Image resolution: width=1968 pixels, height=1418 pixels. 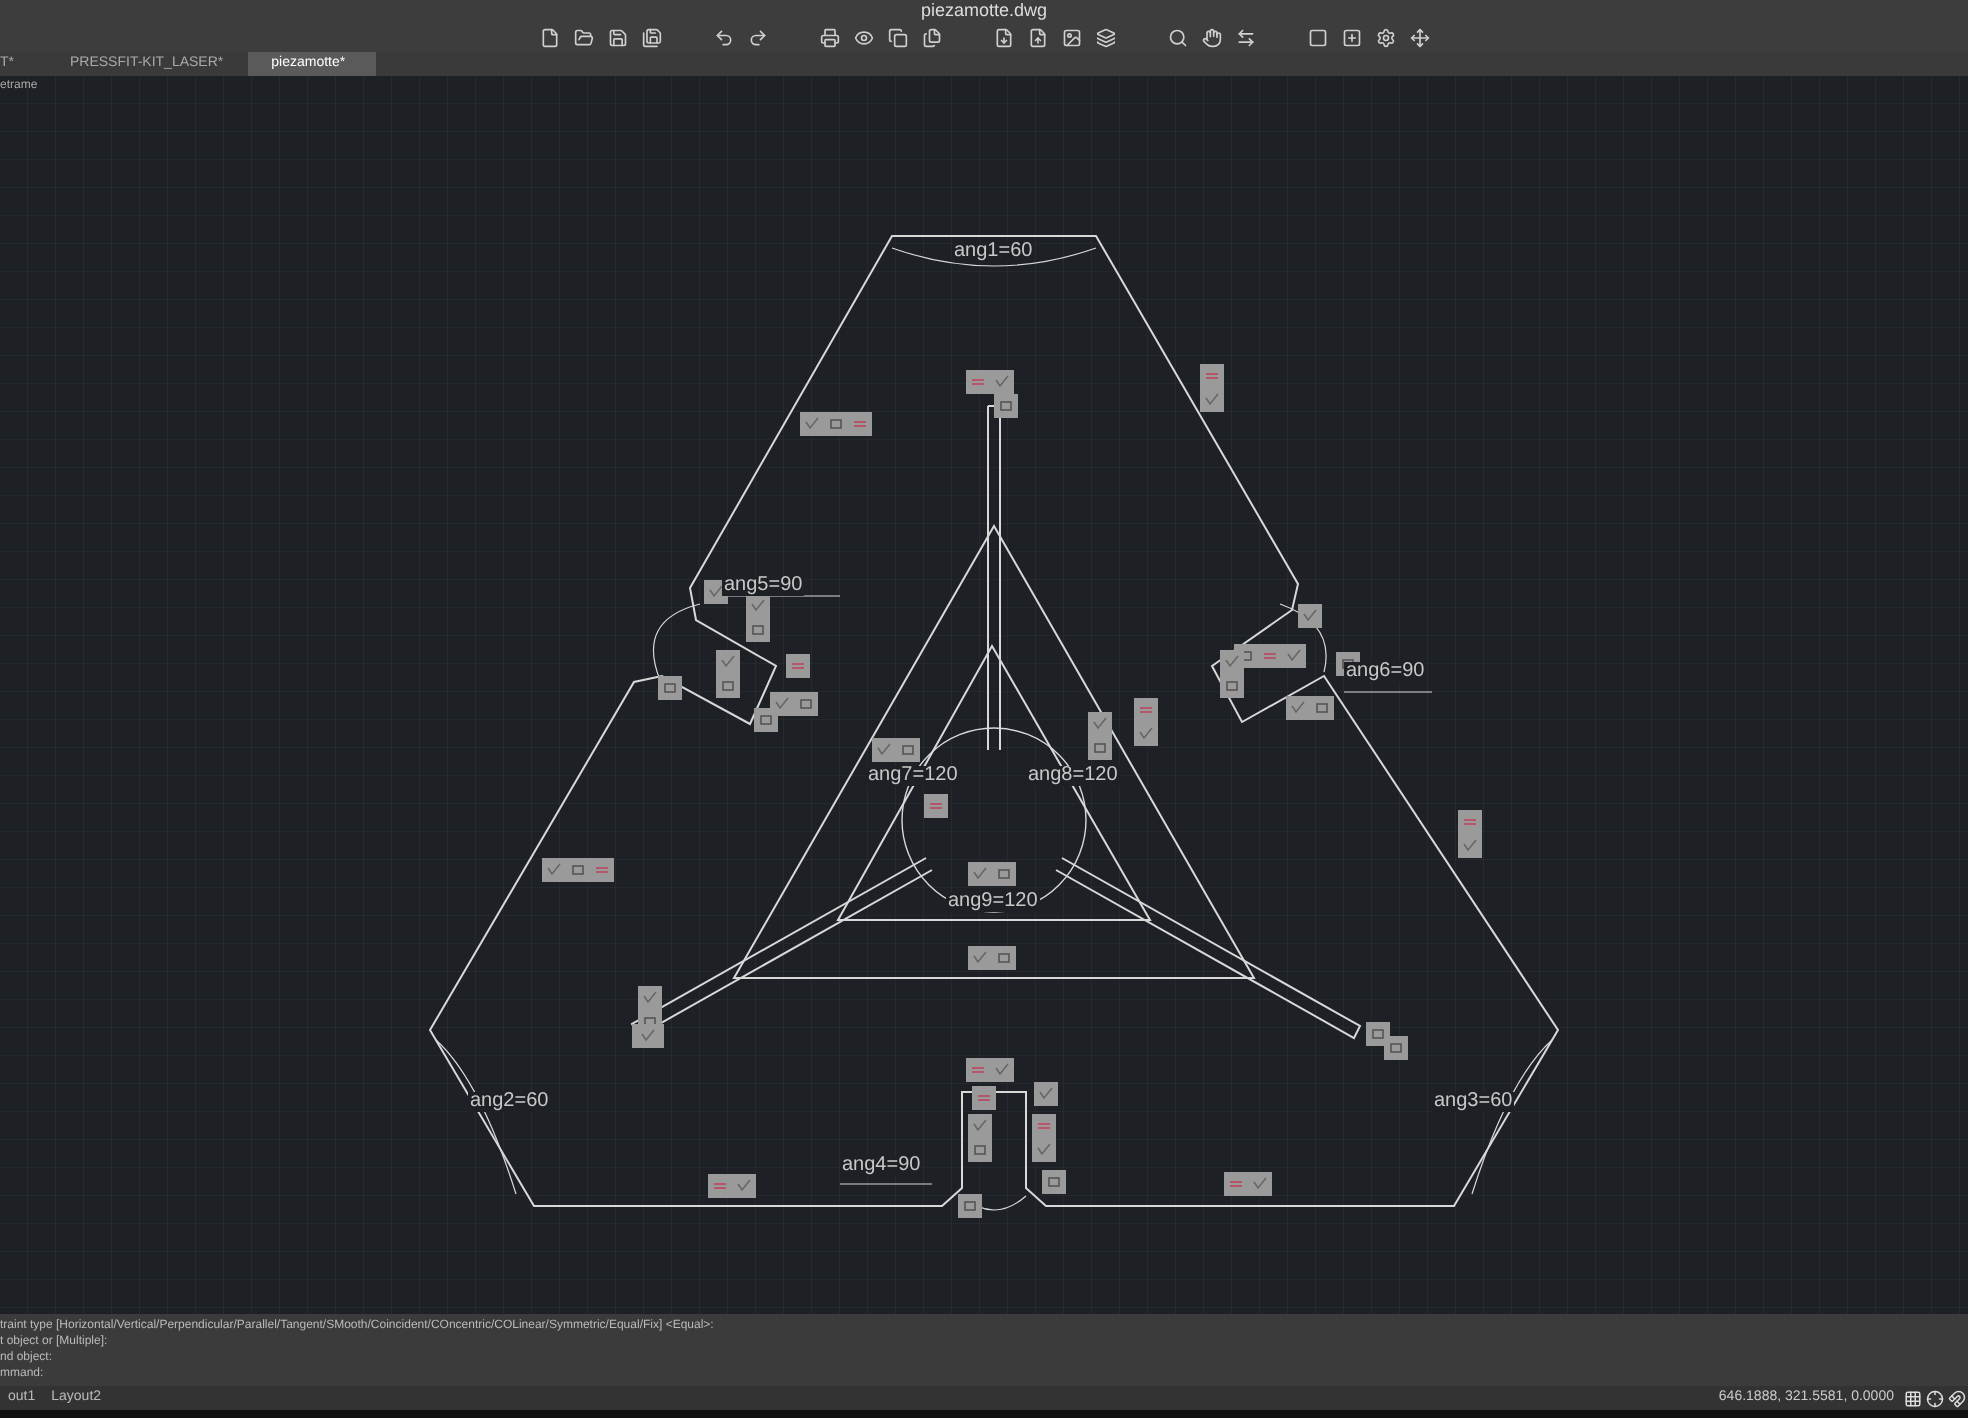 I want to click on open-folder-icon, so click(x=583, y=37).